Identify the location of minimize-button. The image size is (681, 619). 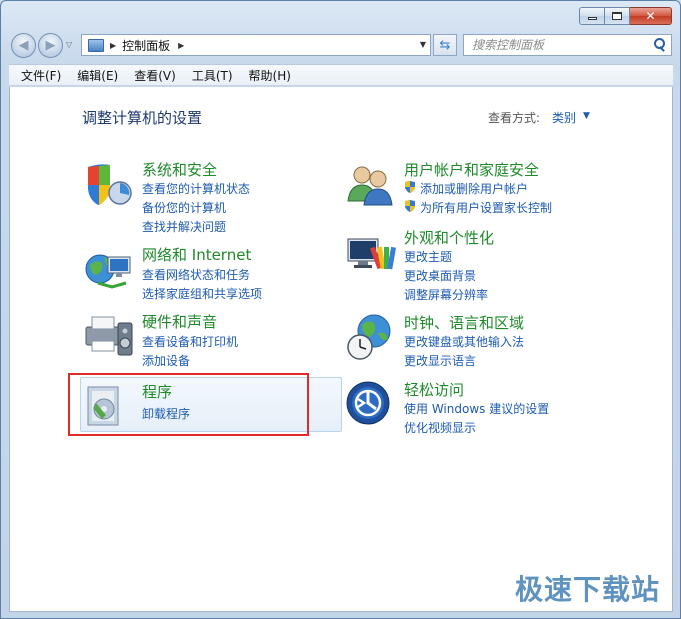
(592, 16).